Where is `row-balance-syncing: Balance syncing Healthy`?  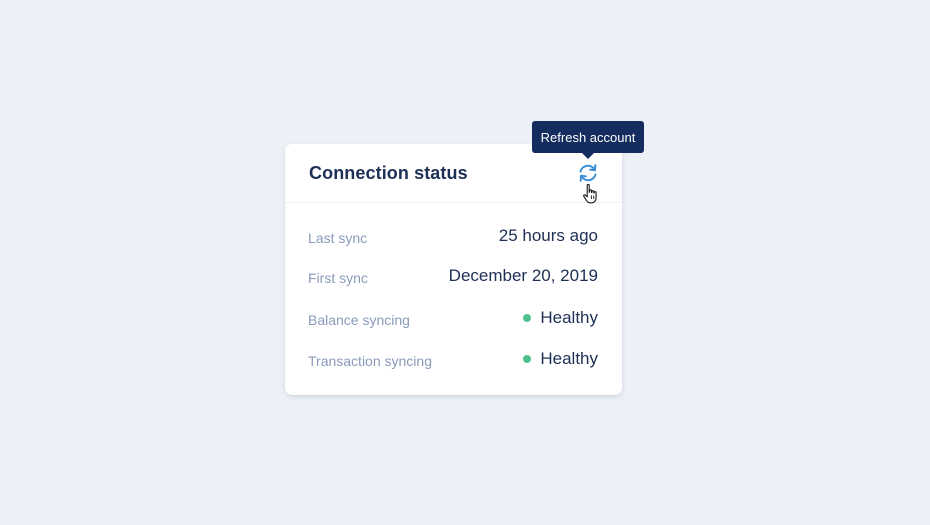 row-balance-syncing: Balance syncing Healthy is located at coordinates (453, 320).